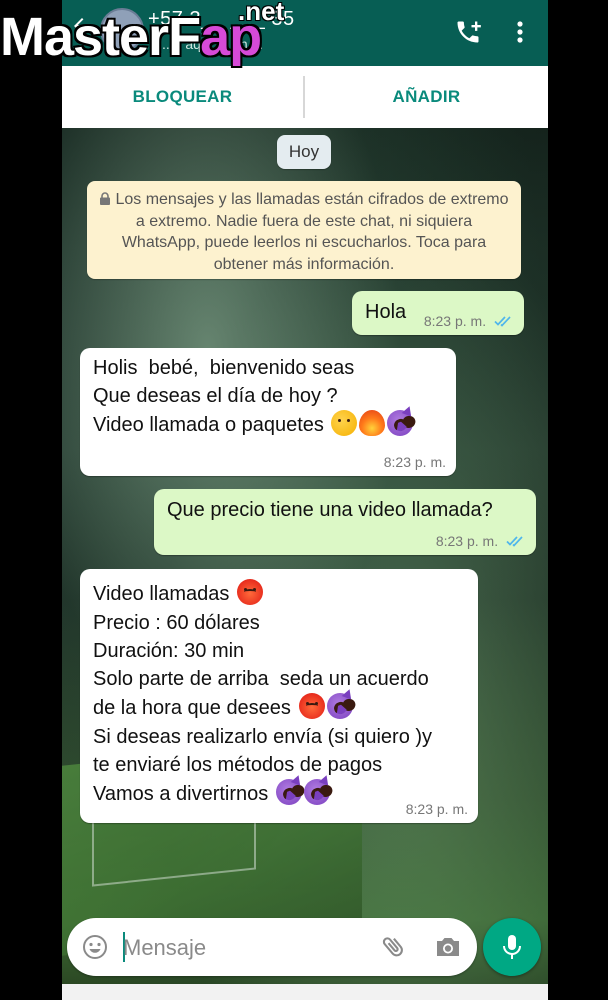 This screenshot has height=1000, width=608. Describe the element at coordinates (468, 32) in the screenshot. I see `add-call-icon` at that location.